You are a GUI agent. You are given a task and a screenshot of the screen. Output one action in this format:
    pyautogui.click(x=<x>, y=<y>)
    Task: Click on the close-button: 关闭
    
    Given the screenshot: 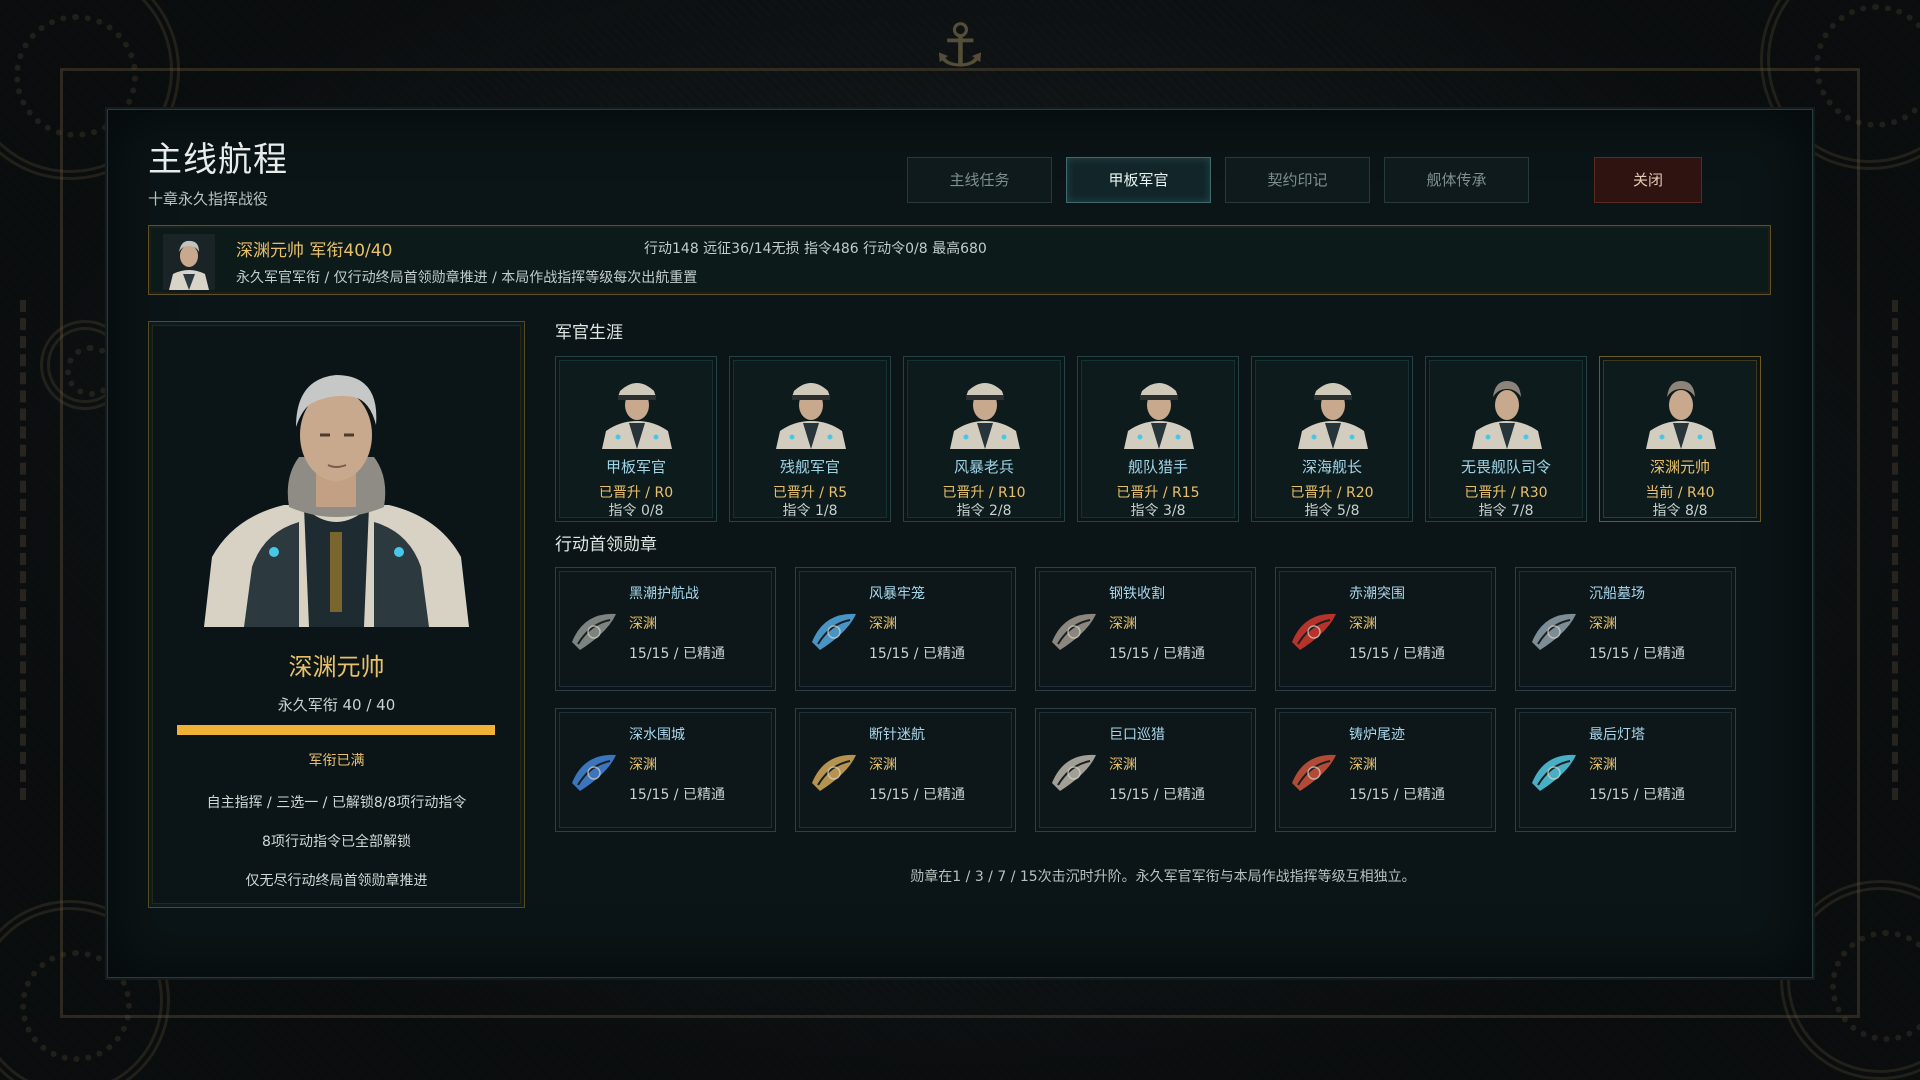 What is the action you would take?
    pyautogui.click(x=1648, y=180)
    